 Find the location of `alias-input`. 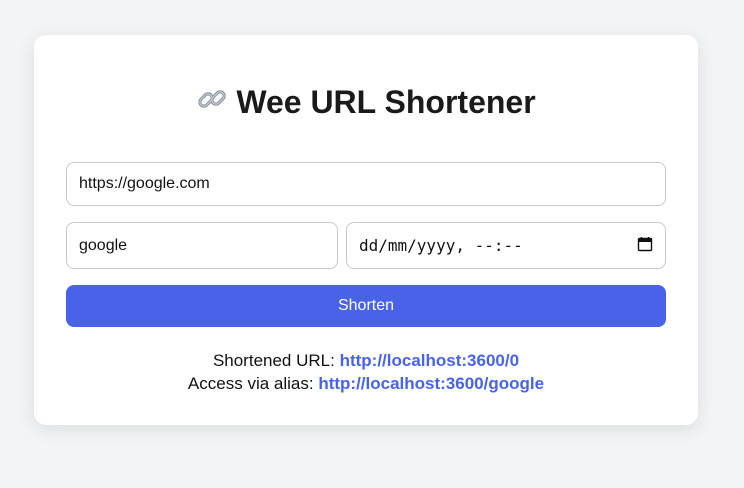

alias-input is located at coordinates (202, 245).